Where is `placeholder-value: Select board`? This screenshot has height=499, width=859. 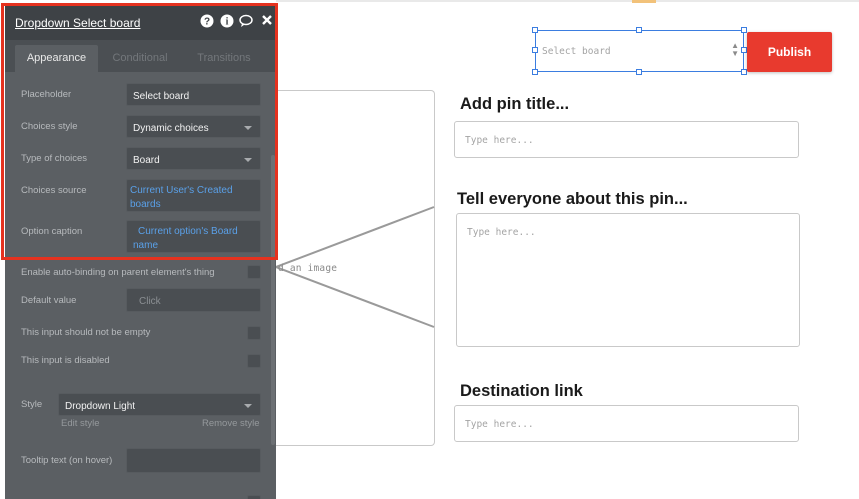
placeholder-value: Select board is located at coordinates (161, 96).